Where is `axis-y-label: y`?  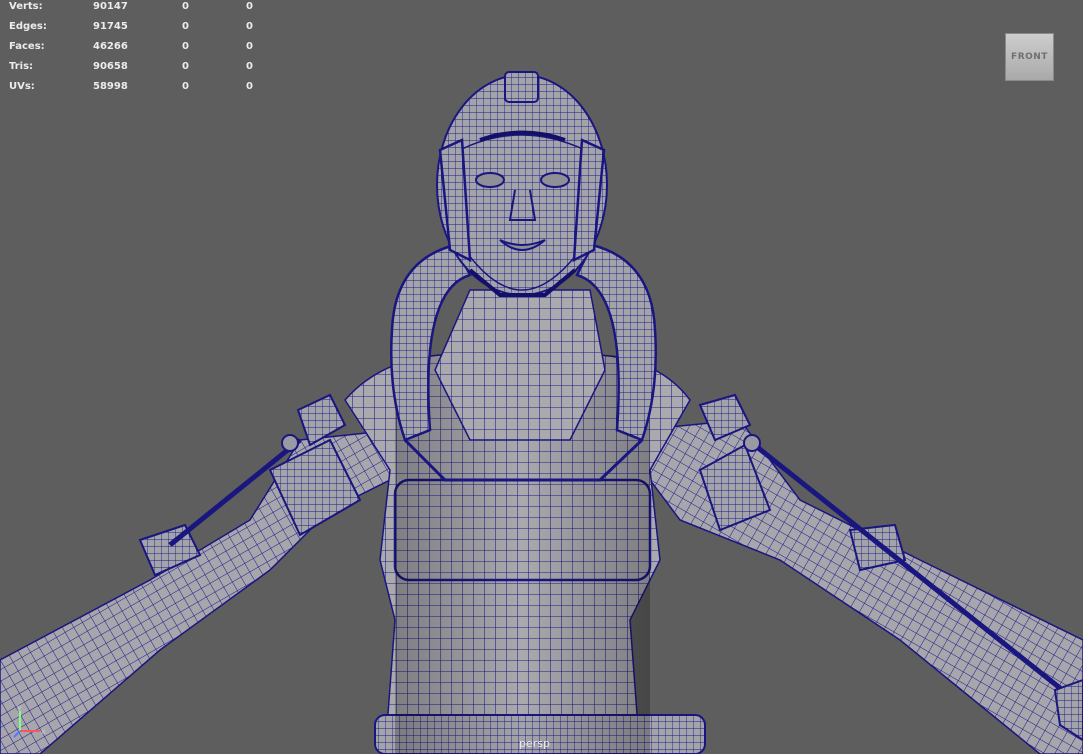
axis-y-label: y is located at coordinates (19, 707).